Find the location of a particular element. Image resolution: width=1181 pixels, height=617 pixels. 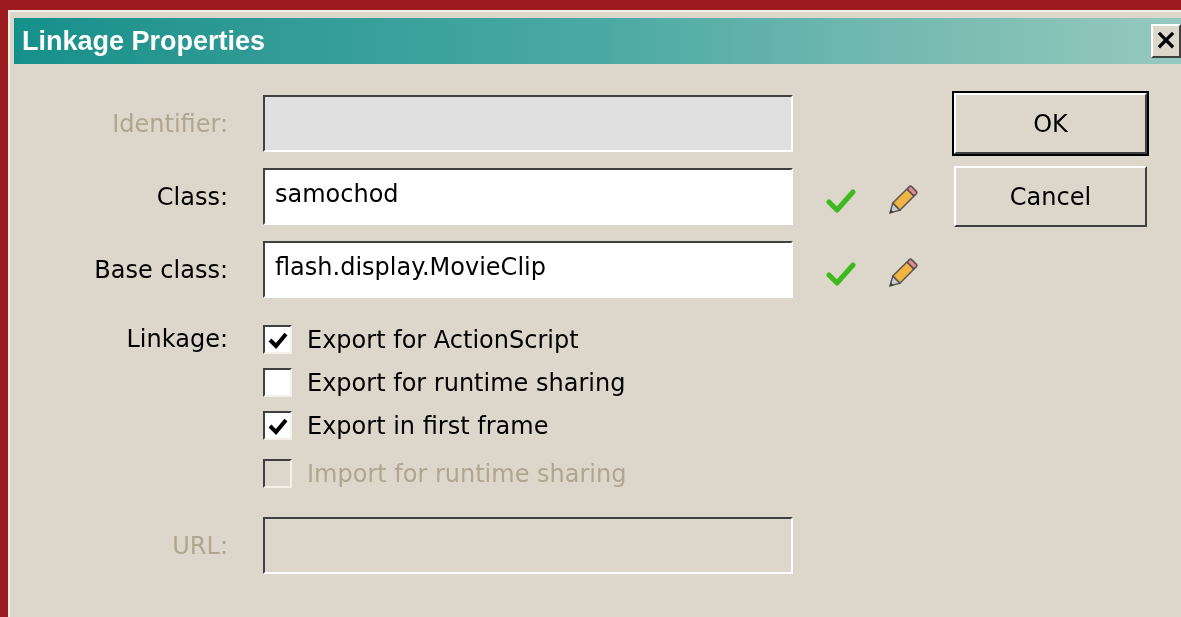

field-label: Identifier: is located at coordinates (169, 124).